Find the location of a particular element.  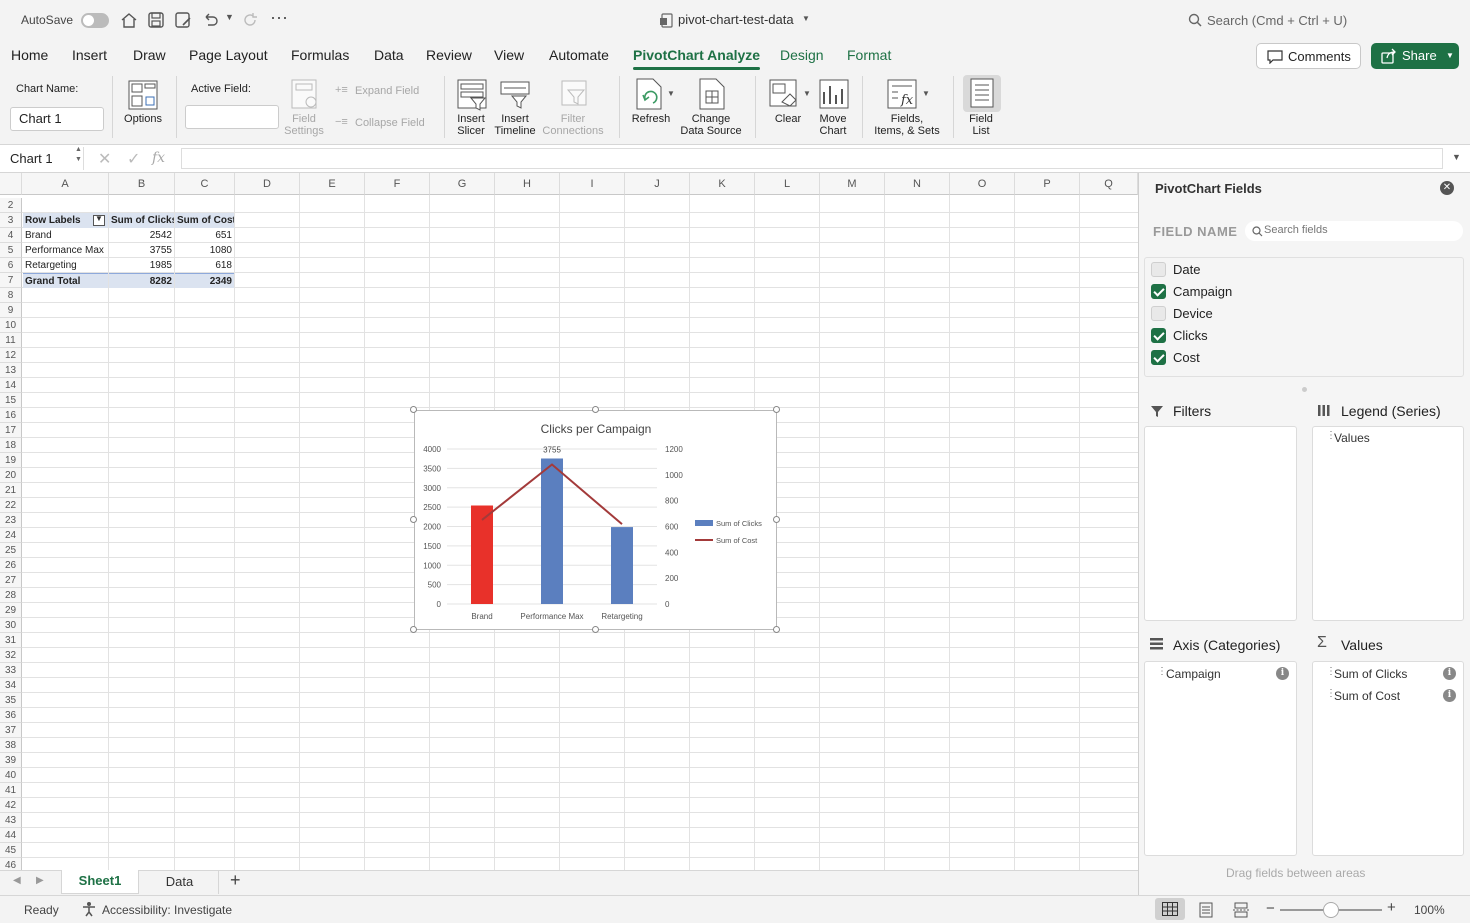

pivot-total-clicks: 8282 is located at coordinates (141, 280).